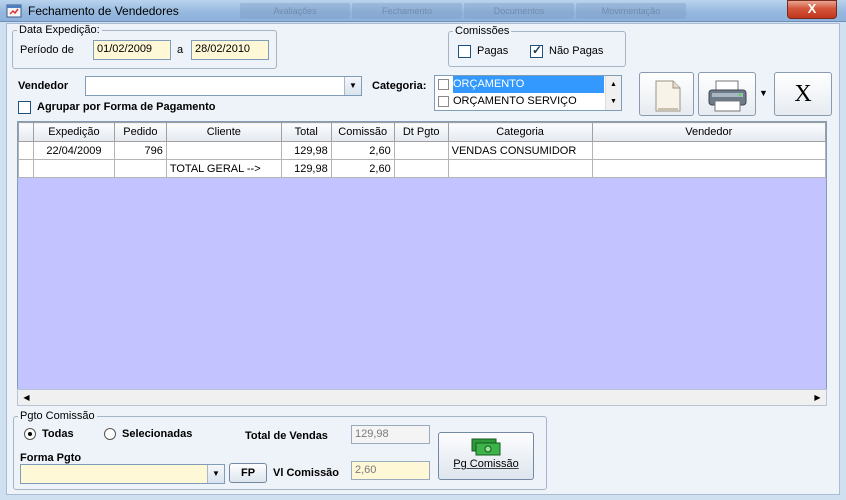  I want to click on col-comissao: Comissão, so click(362, 132).